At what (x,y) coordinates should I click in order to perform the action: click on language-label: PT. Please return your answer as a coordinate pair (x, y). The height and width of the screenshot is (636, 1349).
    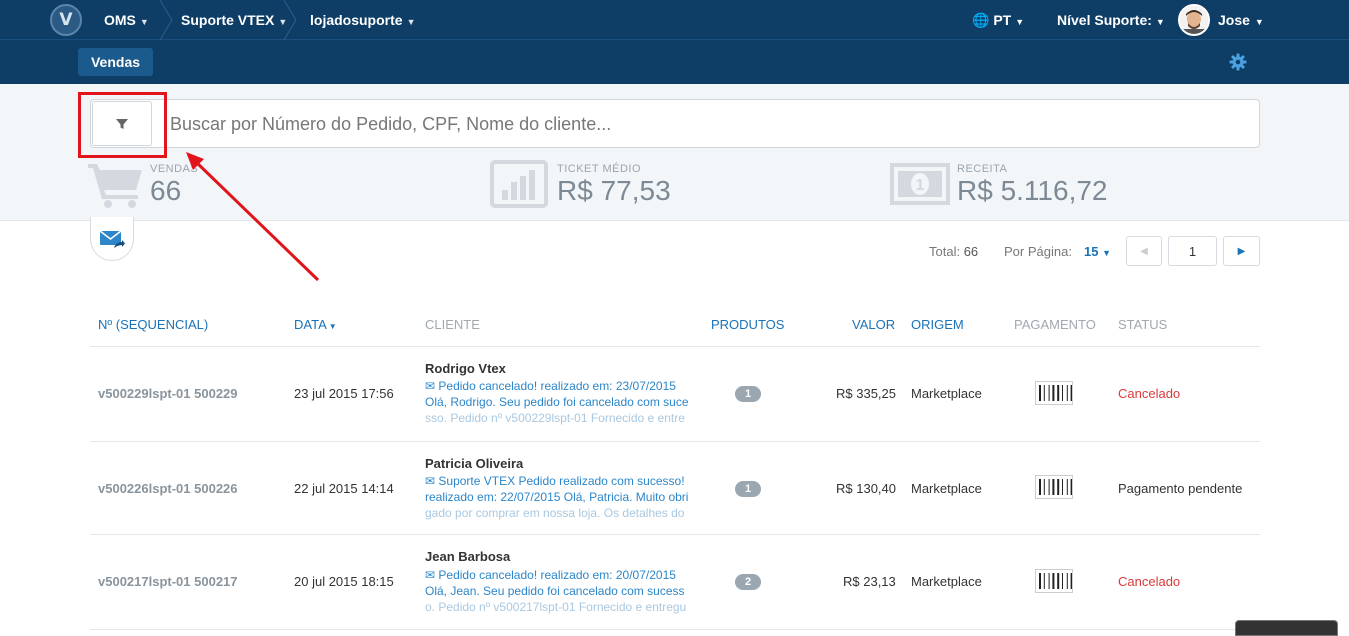
    Looking at the image, I should click on (1002, 20).